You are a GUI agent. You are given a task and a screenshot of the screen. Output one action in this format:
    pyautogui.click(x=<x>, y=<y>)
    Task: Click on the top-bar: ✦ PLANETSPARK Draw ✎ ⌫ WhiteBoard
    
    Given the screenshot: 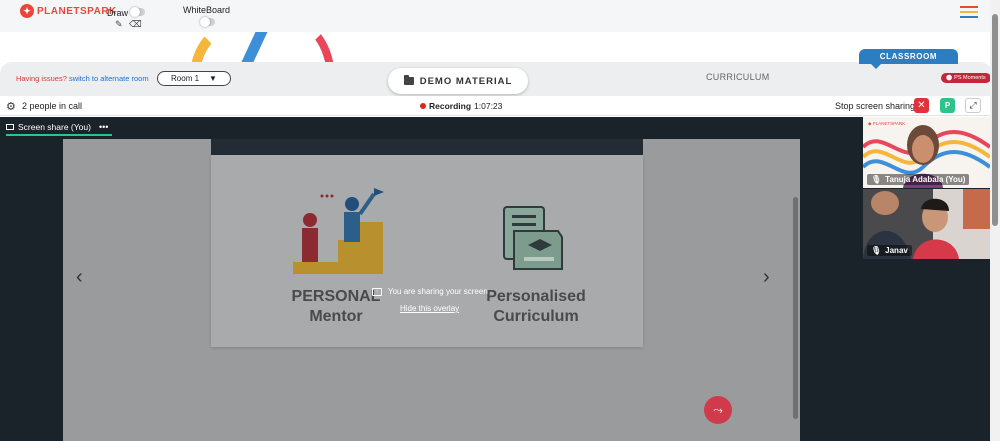 What is the action you would take?
    pyautogui.click(x=500, y=16)
    